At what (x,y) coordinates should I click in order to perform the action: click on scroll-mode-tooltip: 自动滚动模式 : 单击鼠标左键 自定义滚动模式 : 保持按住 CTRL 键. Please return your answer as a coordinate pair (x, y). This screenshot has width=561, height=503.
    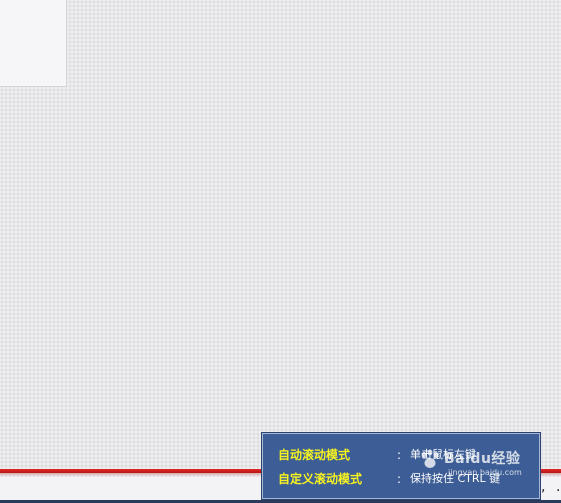
    Looking at the image, I should click on (401, 466).